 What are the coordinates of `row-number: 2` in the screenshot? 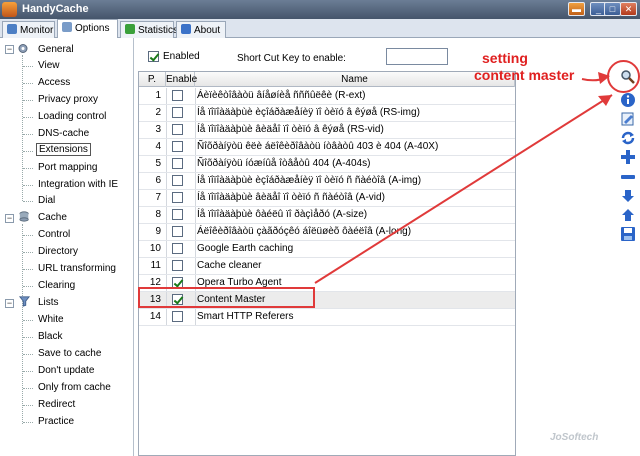 It's located at (158, 112).